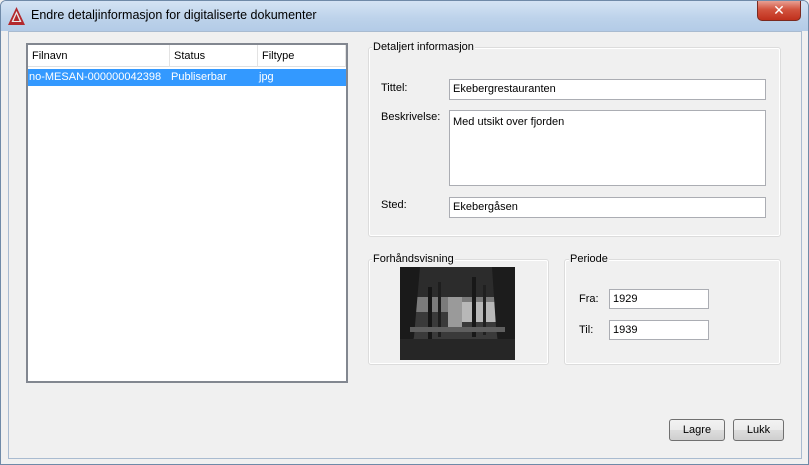 The image size is (809, 465). What do you see at coordinates (586, 330) in the screenshot?
I see `to-label: Til:` at bounding box center [586, 330].